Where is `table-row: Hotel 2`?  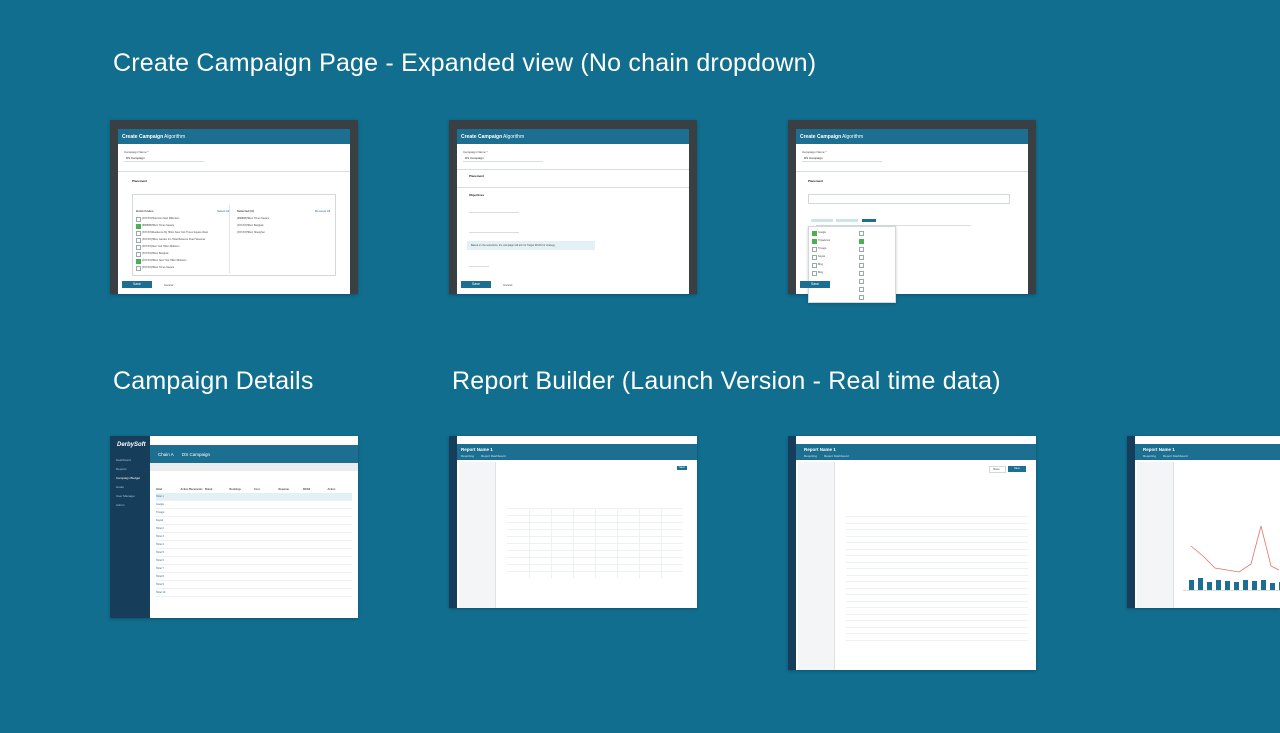 table-row: Hotel 2 is located at coordinates (160, 528).